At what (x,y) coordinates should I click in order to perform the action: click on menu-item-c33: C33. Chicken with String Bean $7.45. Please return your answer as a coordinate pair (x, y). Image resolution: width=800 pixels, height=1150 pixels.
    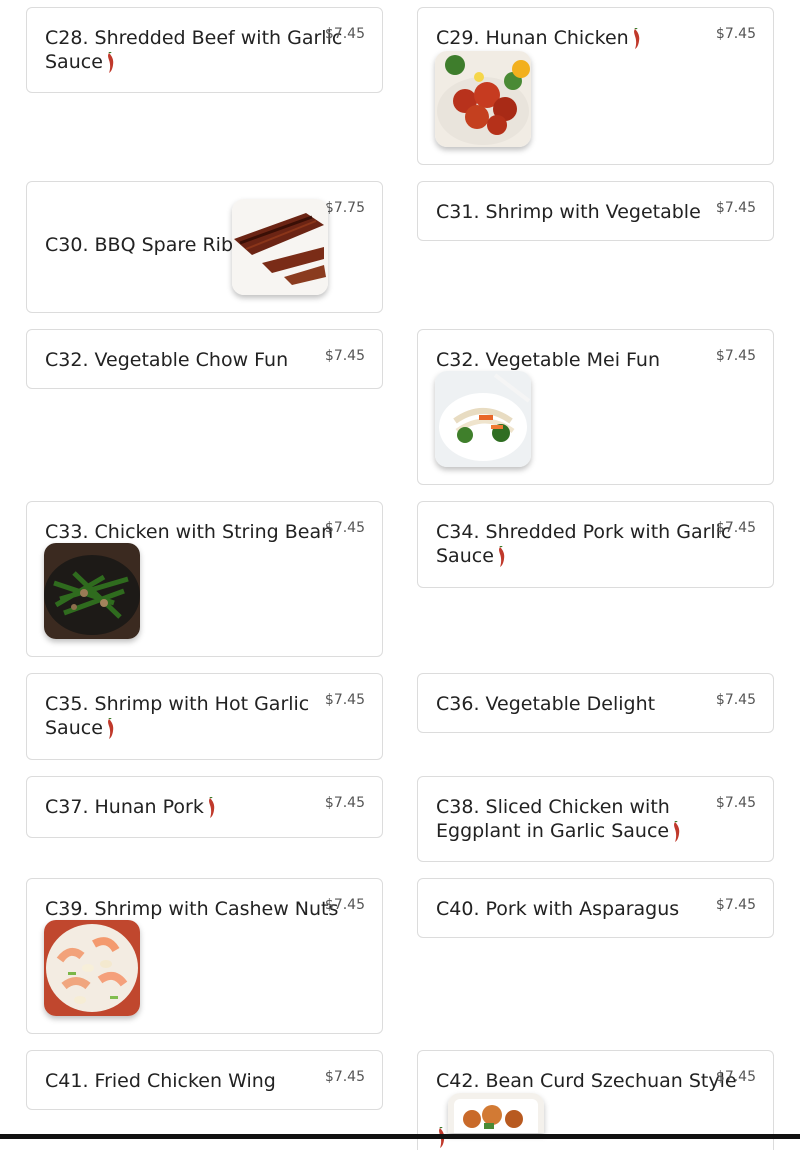
    Looking at the image, I should click on (204, 579).